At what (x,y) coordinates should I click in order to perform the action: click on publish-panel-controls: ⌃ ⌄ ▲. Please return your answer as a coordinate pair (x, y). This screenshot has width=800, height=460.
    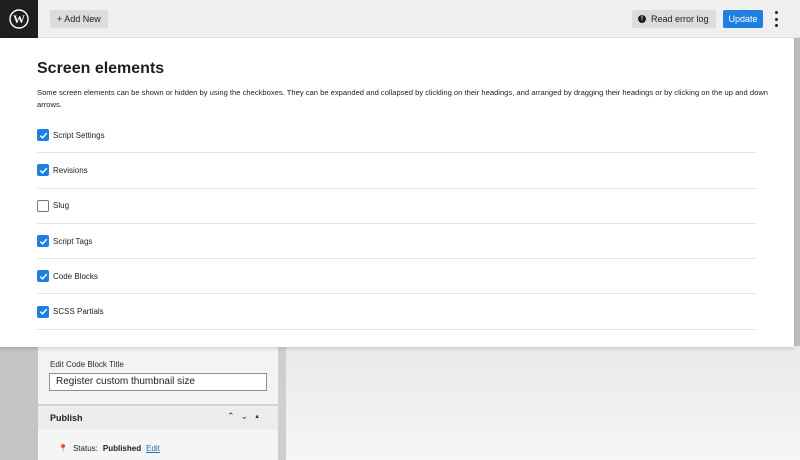
    Looking at the image, I should click on (243, 417).